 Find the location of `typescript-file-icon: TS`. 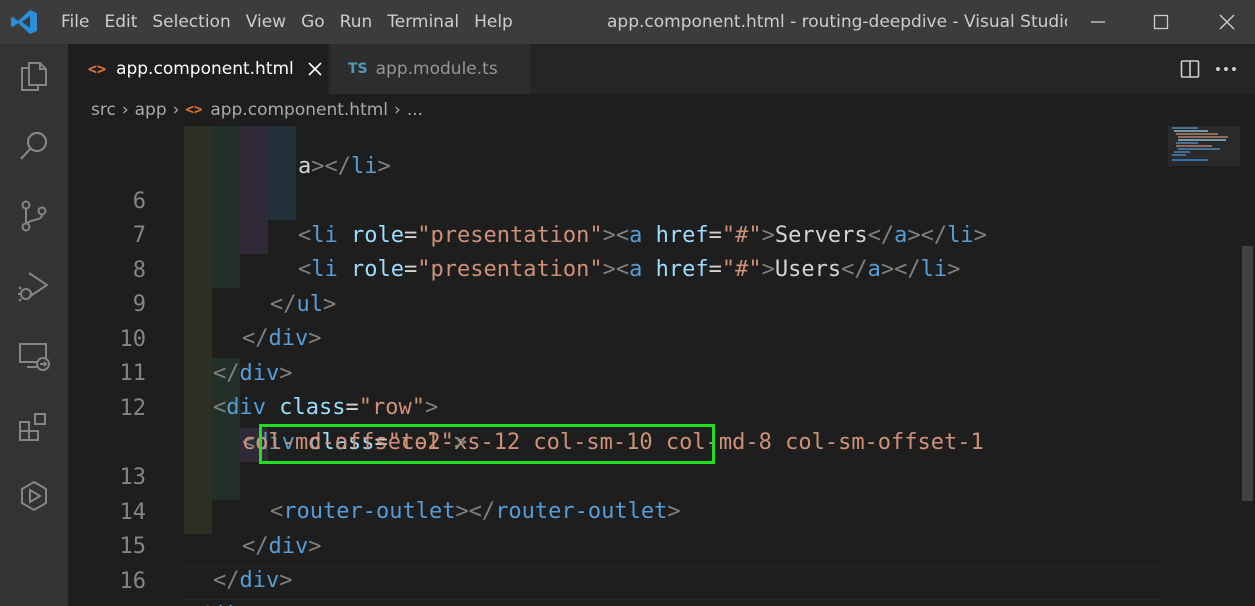

typescript-file-icon: TS is located at coordinates (358, 69).